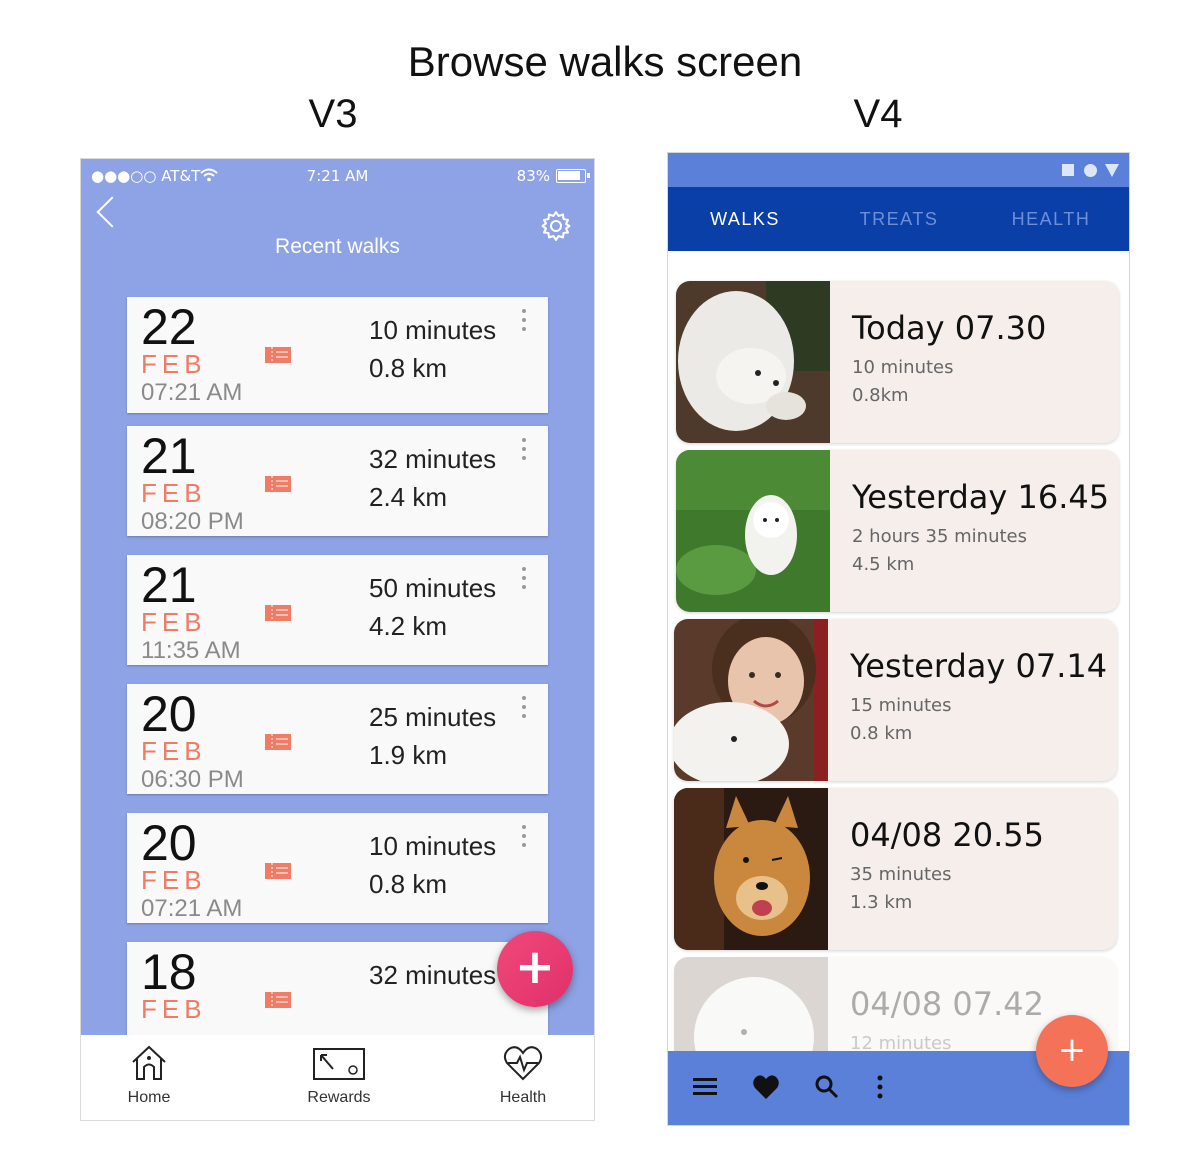  What do you see at coordinates (408, 626) in the screenshot?
I see `walk-distance: 4.2 km` at bounding box center [408, 626].